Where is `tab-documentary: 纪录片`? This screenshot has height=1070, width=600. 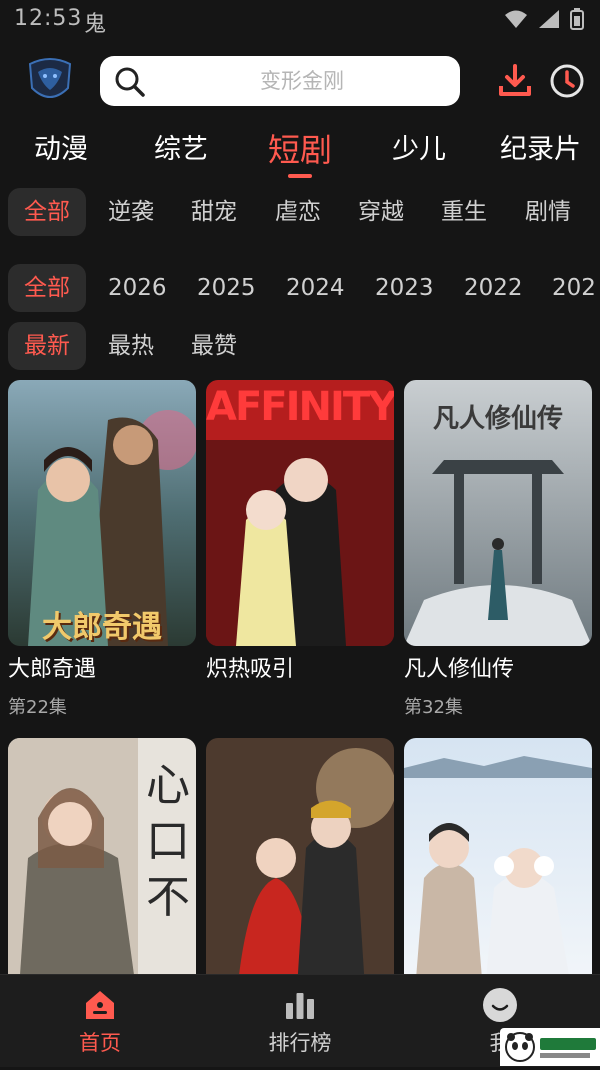 tab-documentary: 纪录片 is located at coordinates (540, 150).